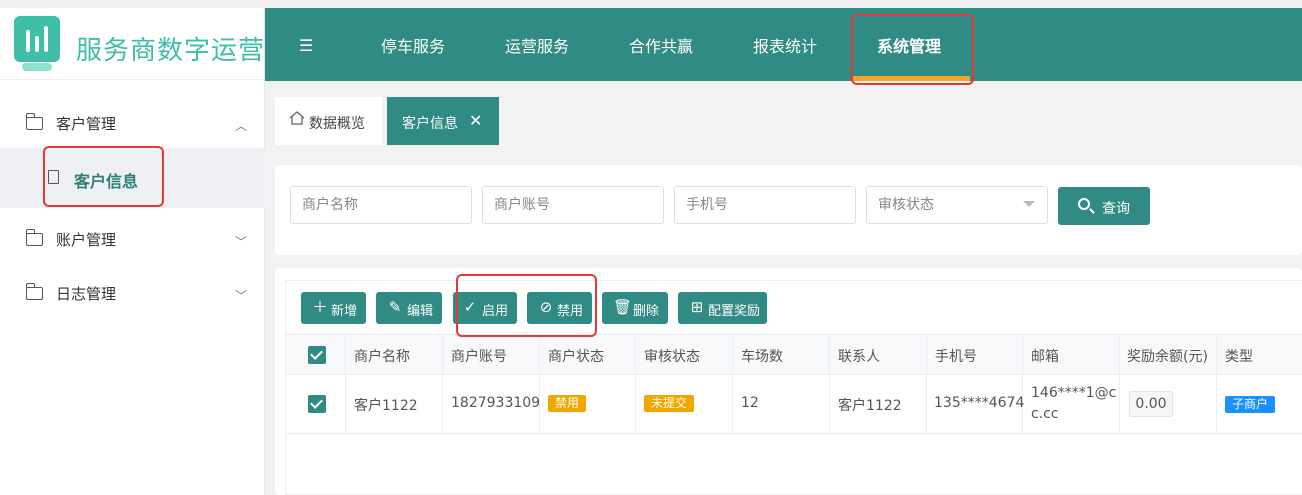  I want to click on active-nav-indicator, so click(911, 78).